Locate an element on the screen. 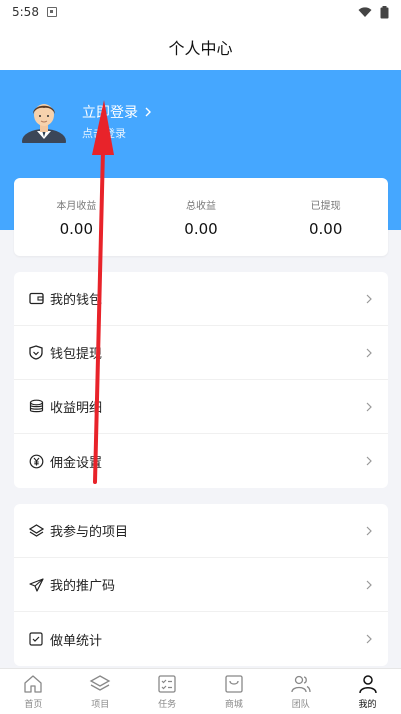  login-button: 立即登录 is located at coordinates (117, 112).